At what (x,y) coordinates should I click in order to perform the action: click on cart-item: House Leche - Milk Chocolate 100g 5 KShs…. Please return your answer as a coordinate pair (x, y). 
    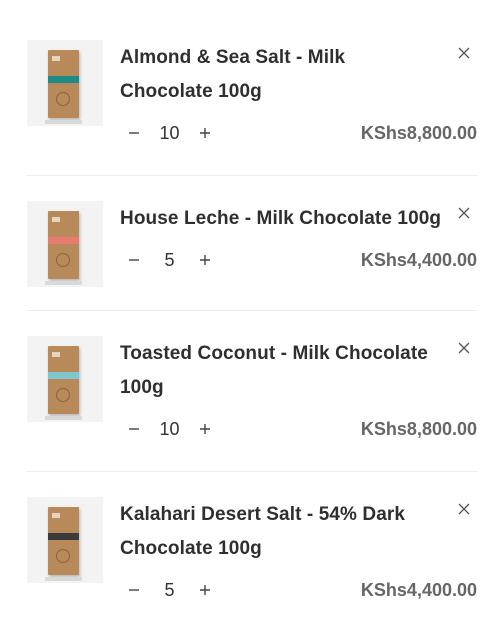
    Looking at the image, I should click on (252, 251).